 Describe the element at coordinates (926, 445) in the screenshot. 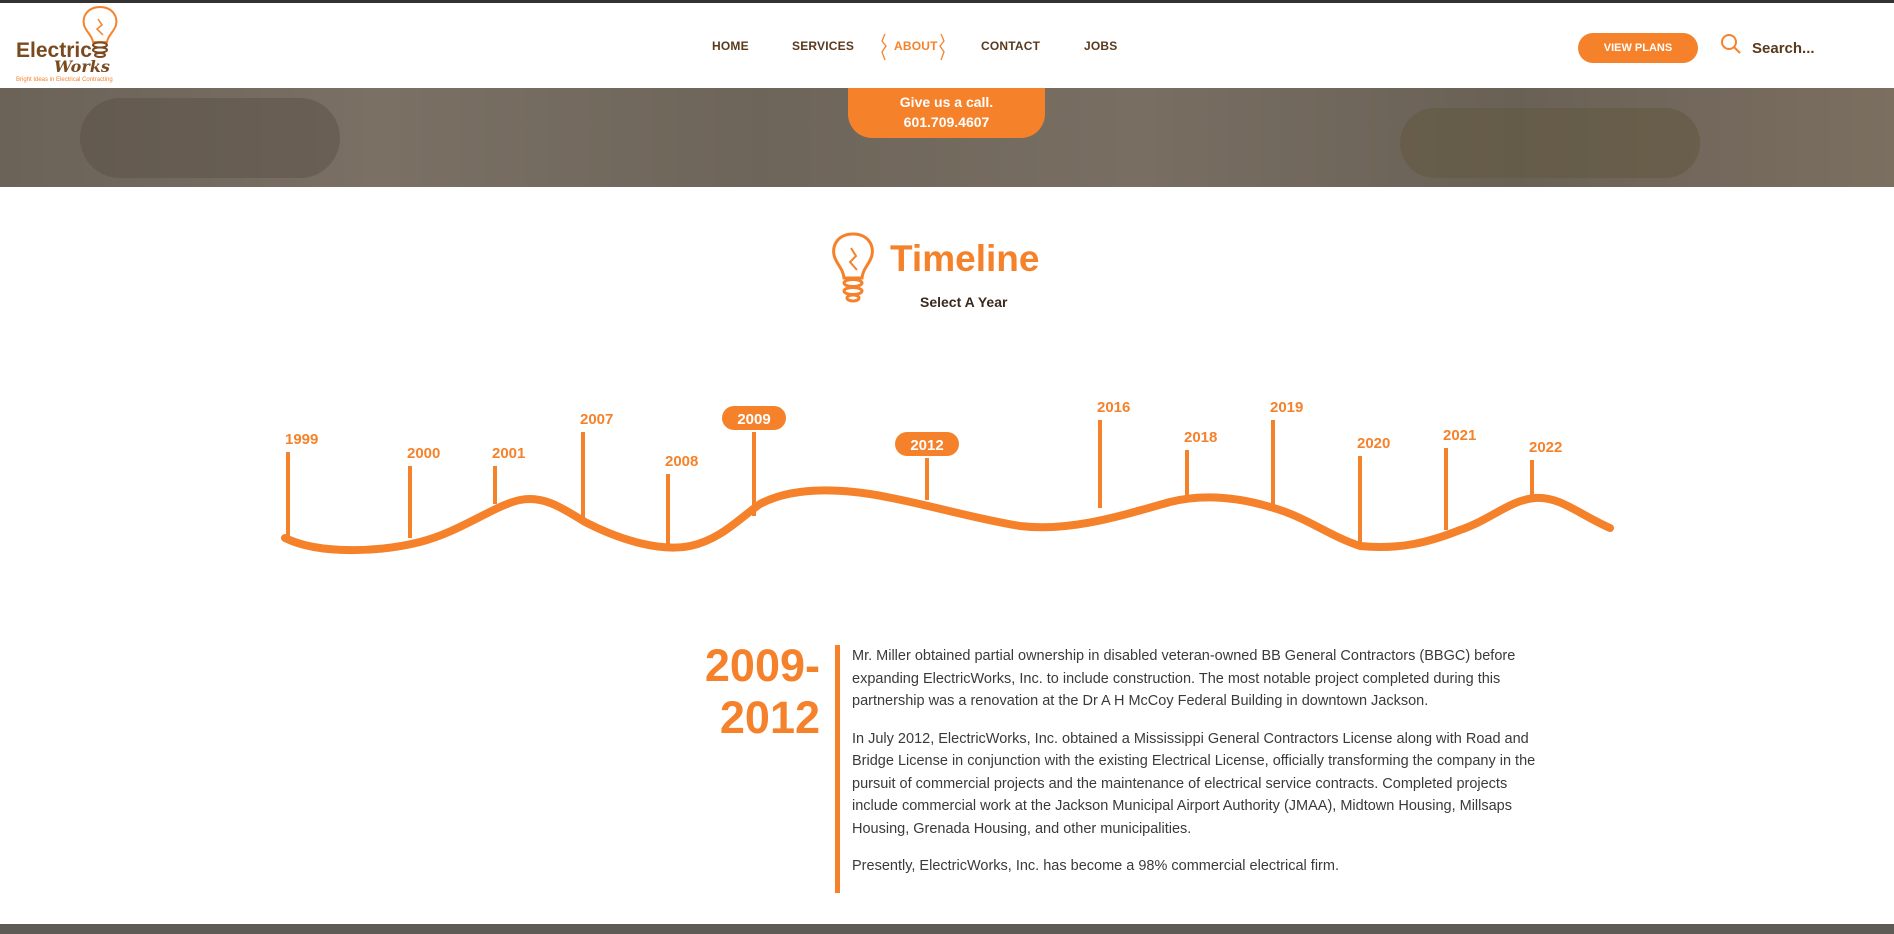

I see `timeline-year-label: 2012` at that location.